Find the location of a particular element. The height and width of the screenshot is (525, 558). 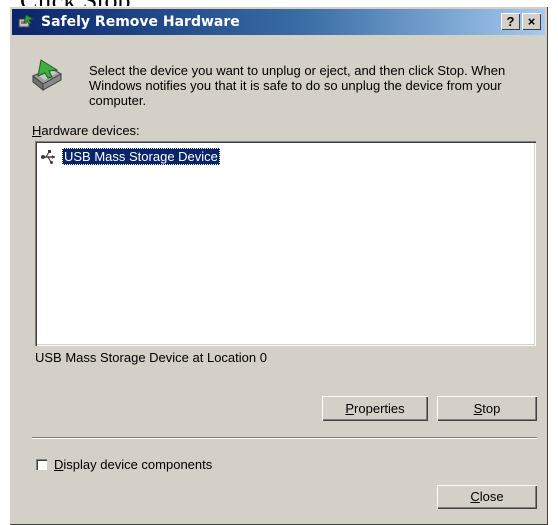

close-button: Close is located at coordinates (487, 497).